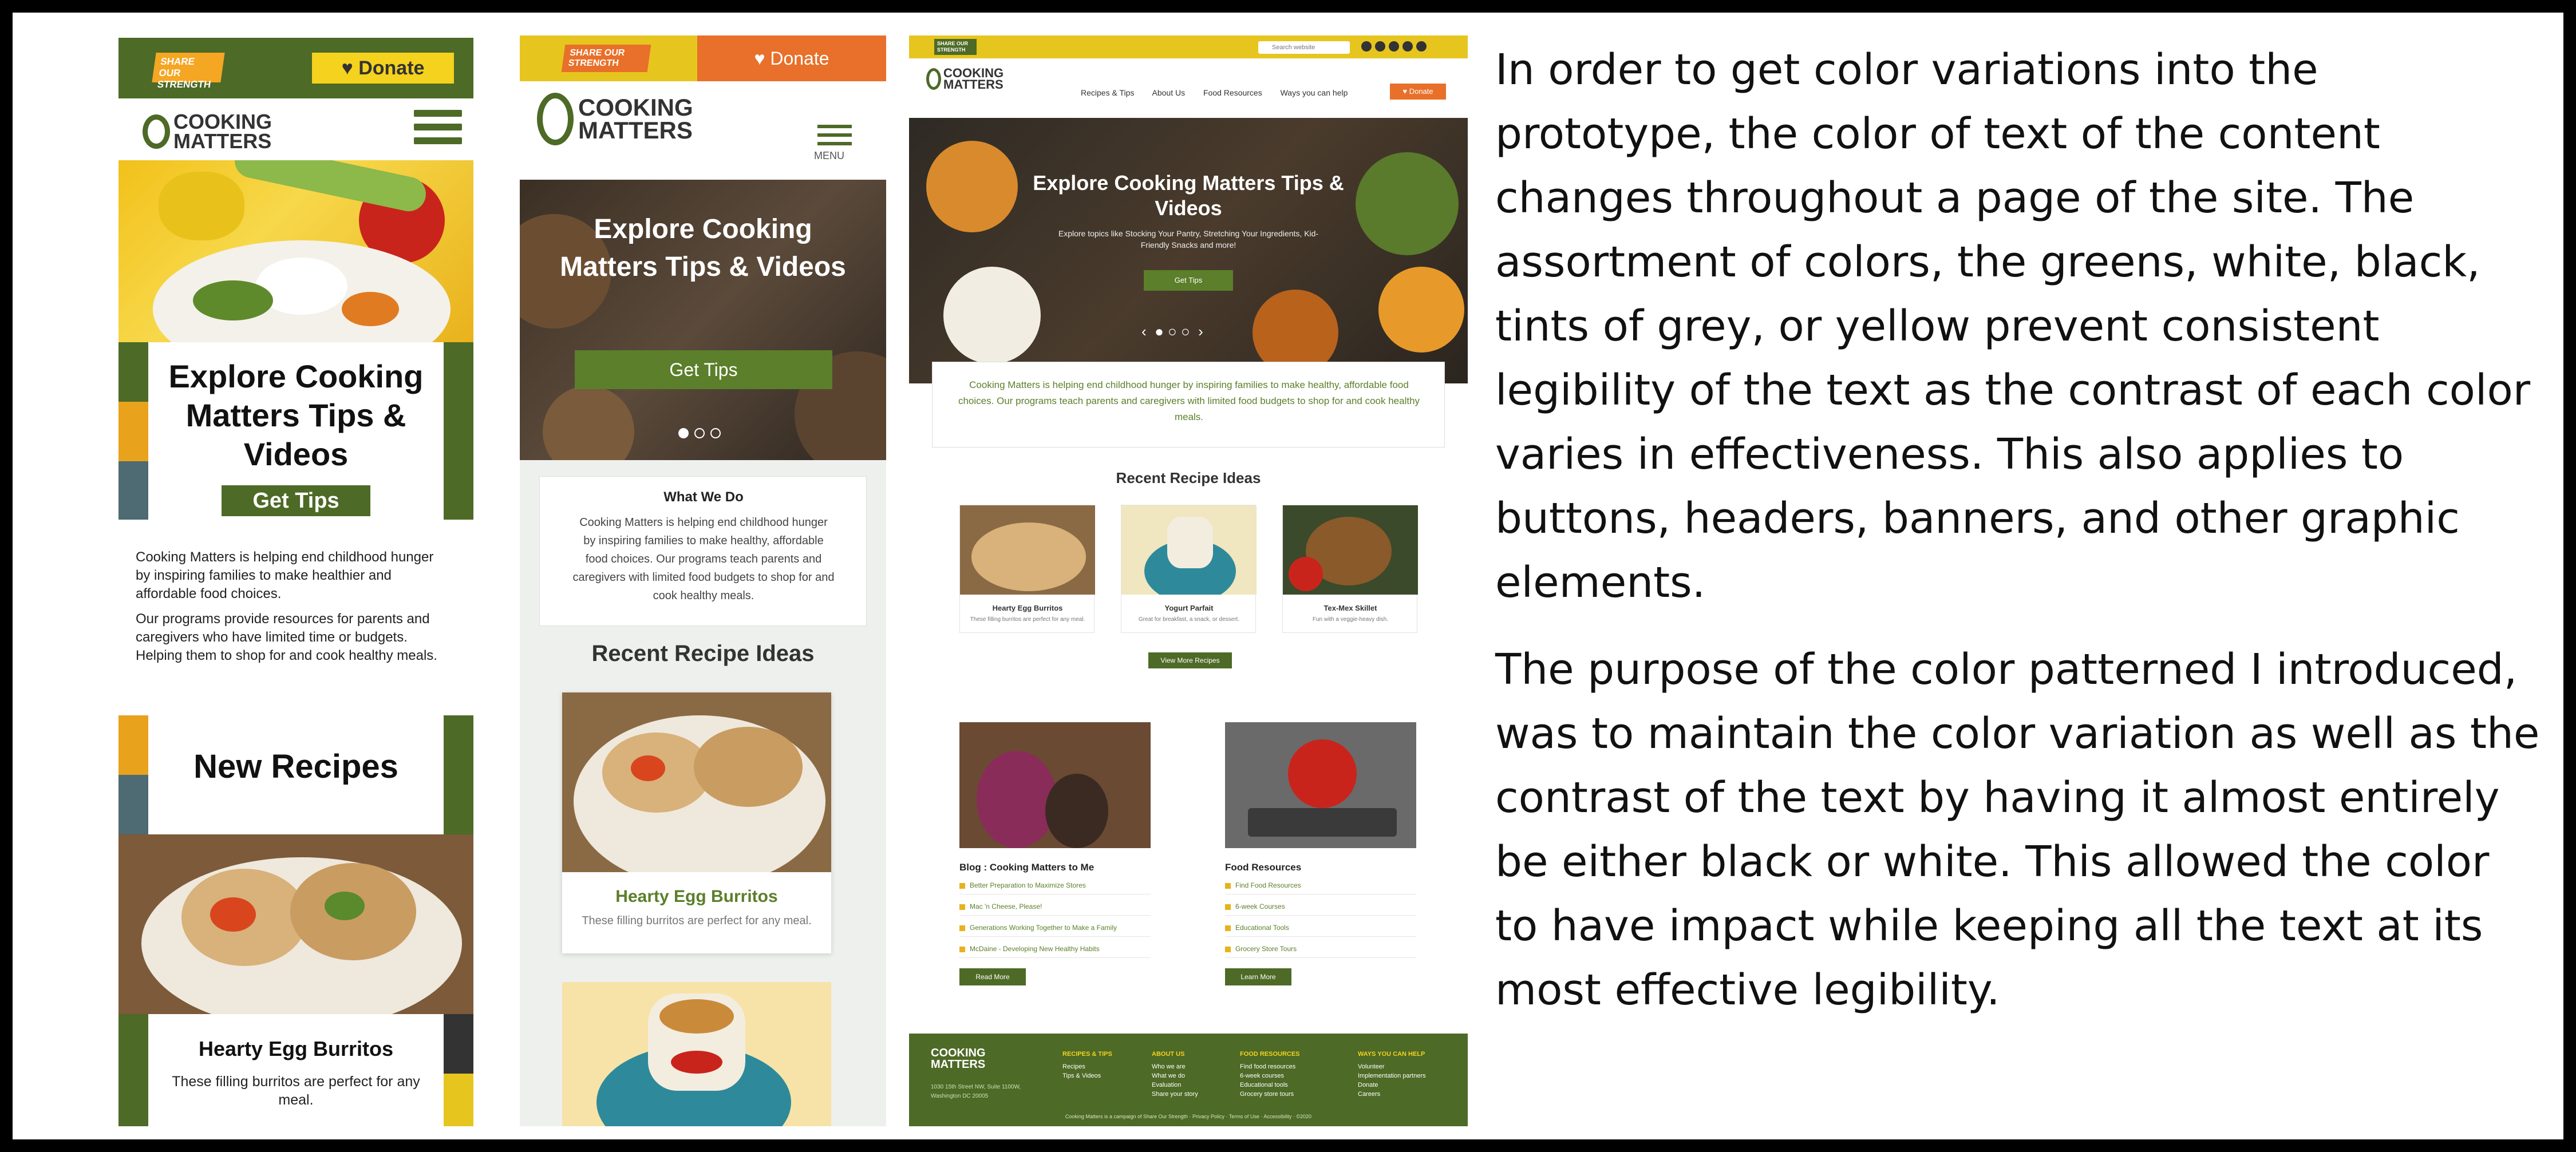 This screenshot has width=2576, height=1152. Describe the element at coordinates (1169, 92) in the screenshot. I see `nav-about-us: About Us` at that location.